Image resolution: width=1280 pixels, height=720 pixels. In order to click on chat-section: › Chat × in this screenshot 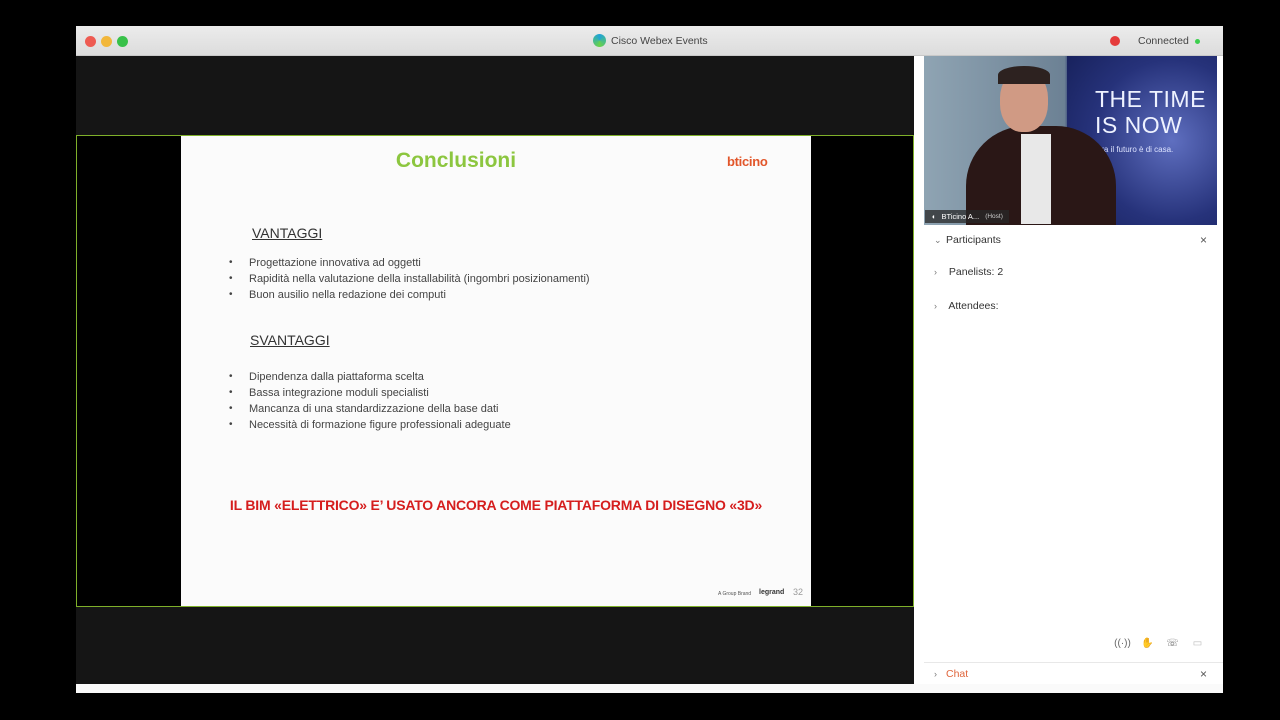, I will do `click(1073, 673)`.